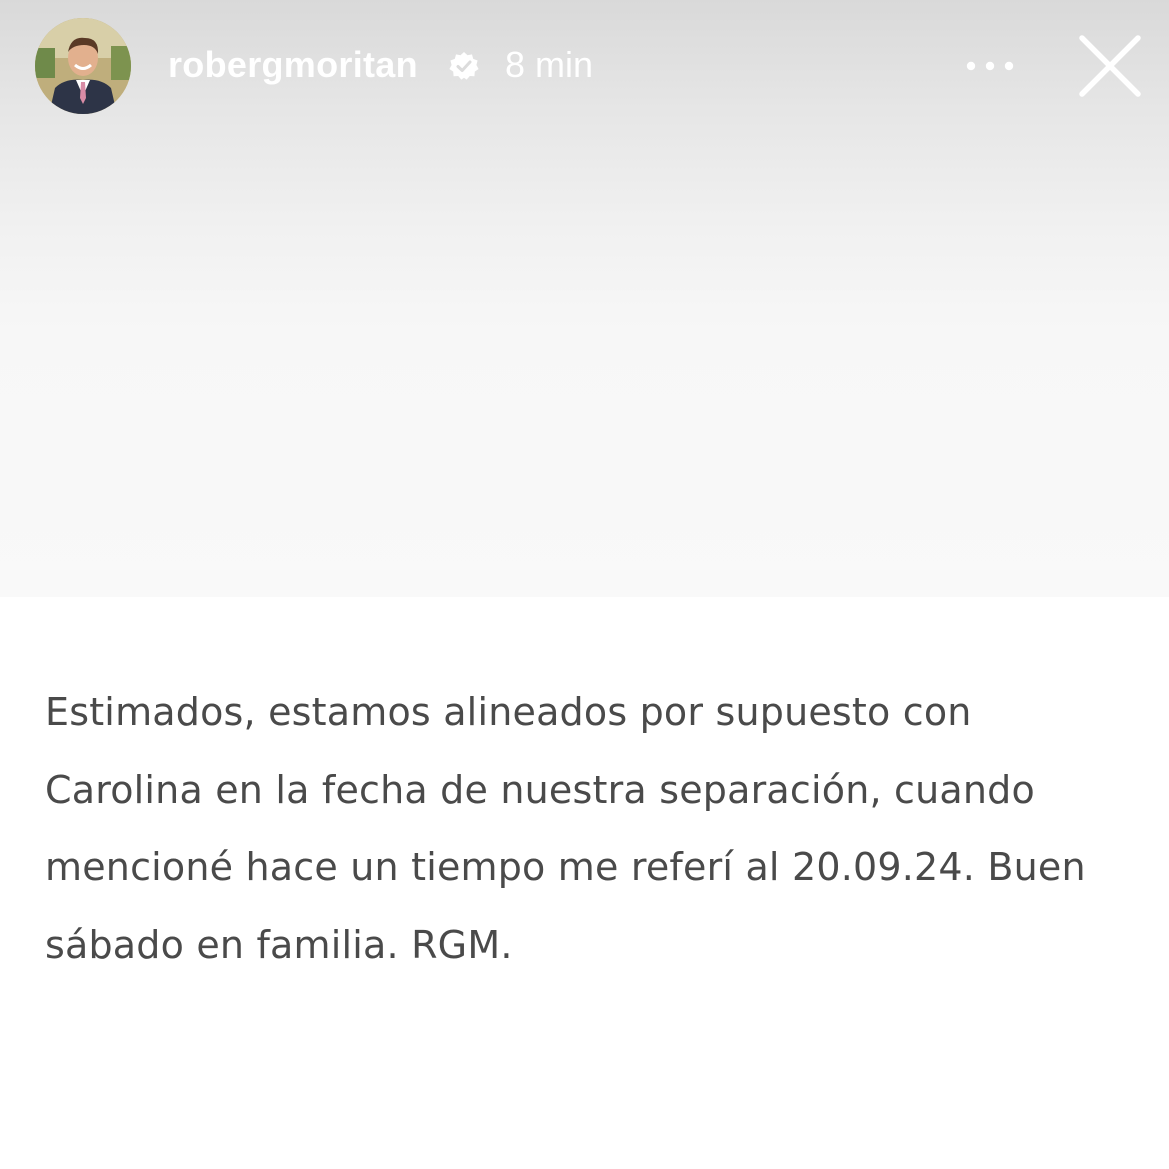  What do you see at coordinates (549, 64) in the screenshot?
I see `post-timestamp: 8 min` at bounding box center [549, 64].